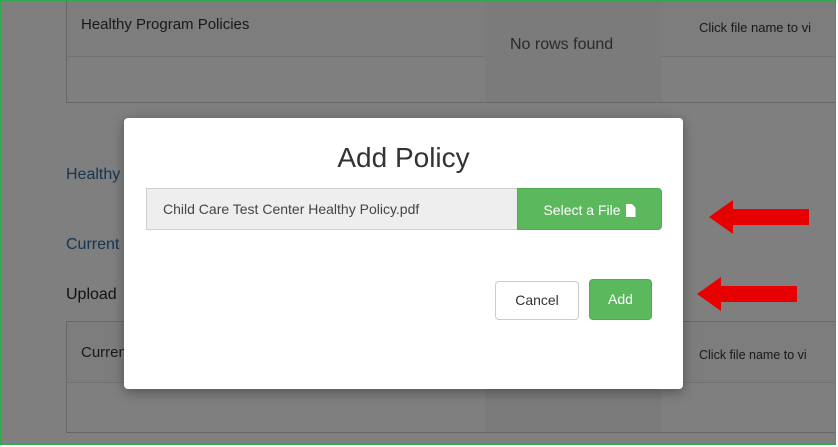 The height and width of the screenshot is (447, 838). What do you see at coordinates (403, 157) in the screenshot?
I see `dialog-title: Add Policy` at bounding box center [403, 157].